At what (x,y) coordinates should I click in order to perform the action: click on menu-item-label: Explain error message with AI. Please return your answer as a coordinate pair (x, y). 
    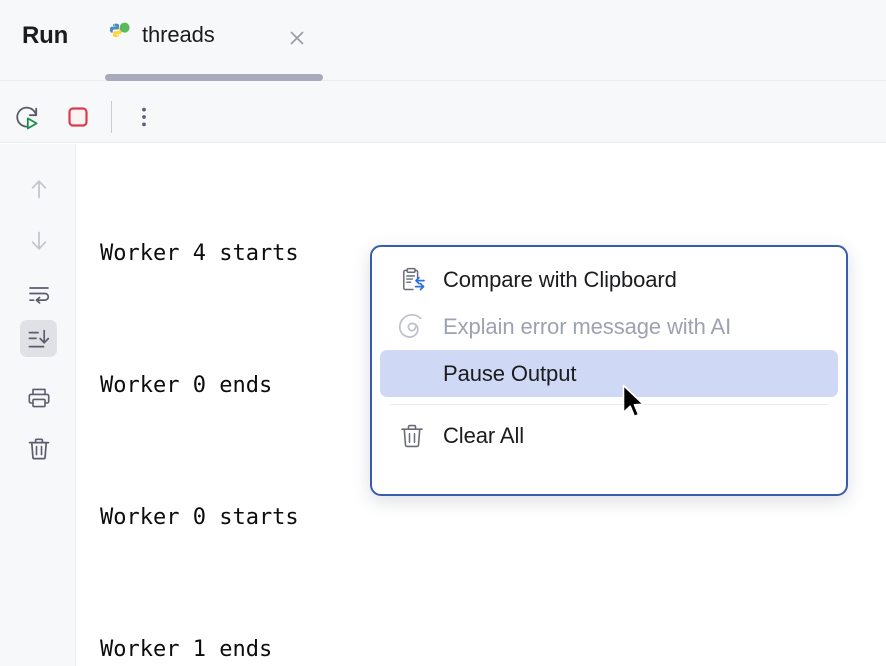
    Looking at the image, I should click on (587, 326).